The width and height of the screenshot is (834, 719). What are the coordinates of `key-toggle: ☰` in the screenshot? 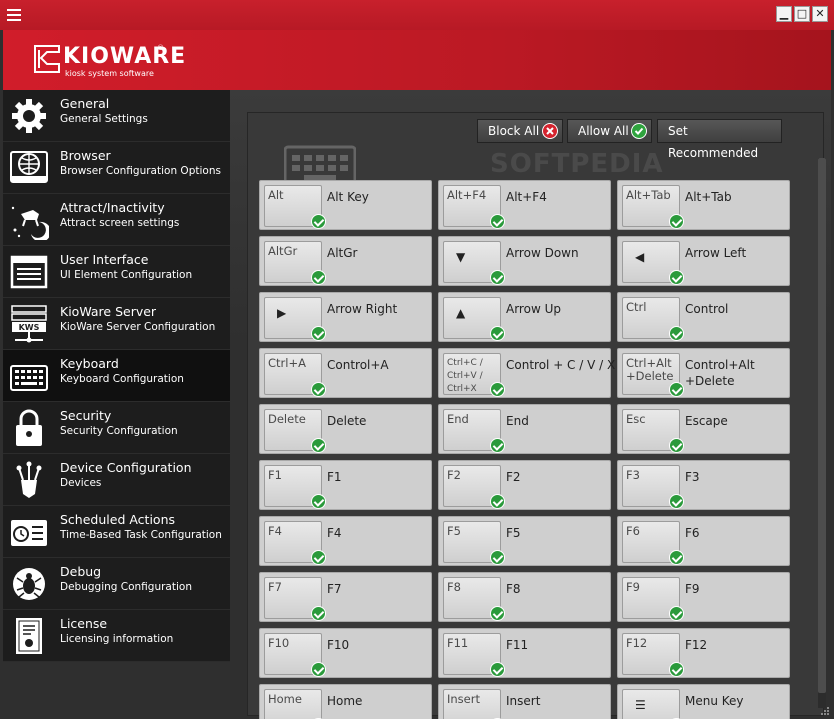 It's located at (653, 704).